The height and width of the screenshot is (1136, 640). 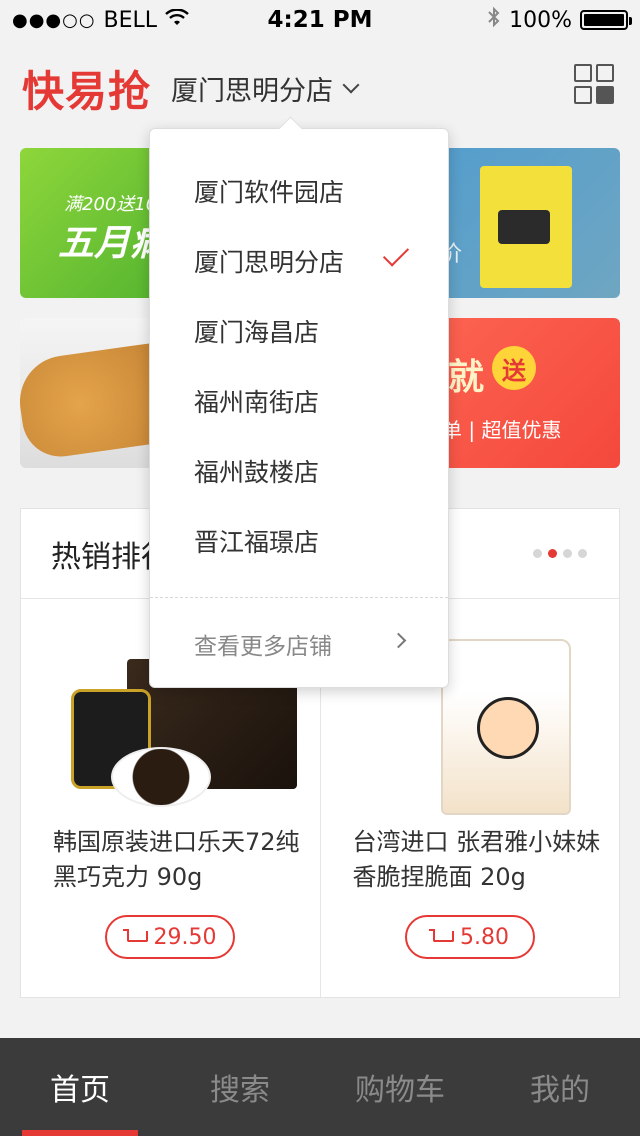 What do you see at coordinates (560, 1087) in the screenshot?
I see `tab-profile: 我的` at bounding box center [560, 1087].